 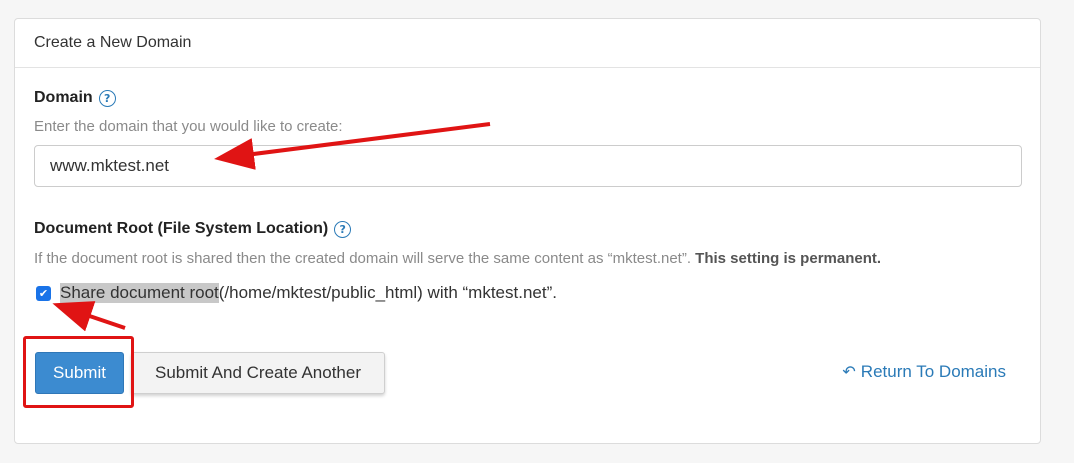 I want to click on share-docroot-label: Share document root, so click(x=139, y=293).